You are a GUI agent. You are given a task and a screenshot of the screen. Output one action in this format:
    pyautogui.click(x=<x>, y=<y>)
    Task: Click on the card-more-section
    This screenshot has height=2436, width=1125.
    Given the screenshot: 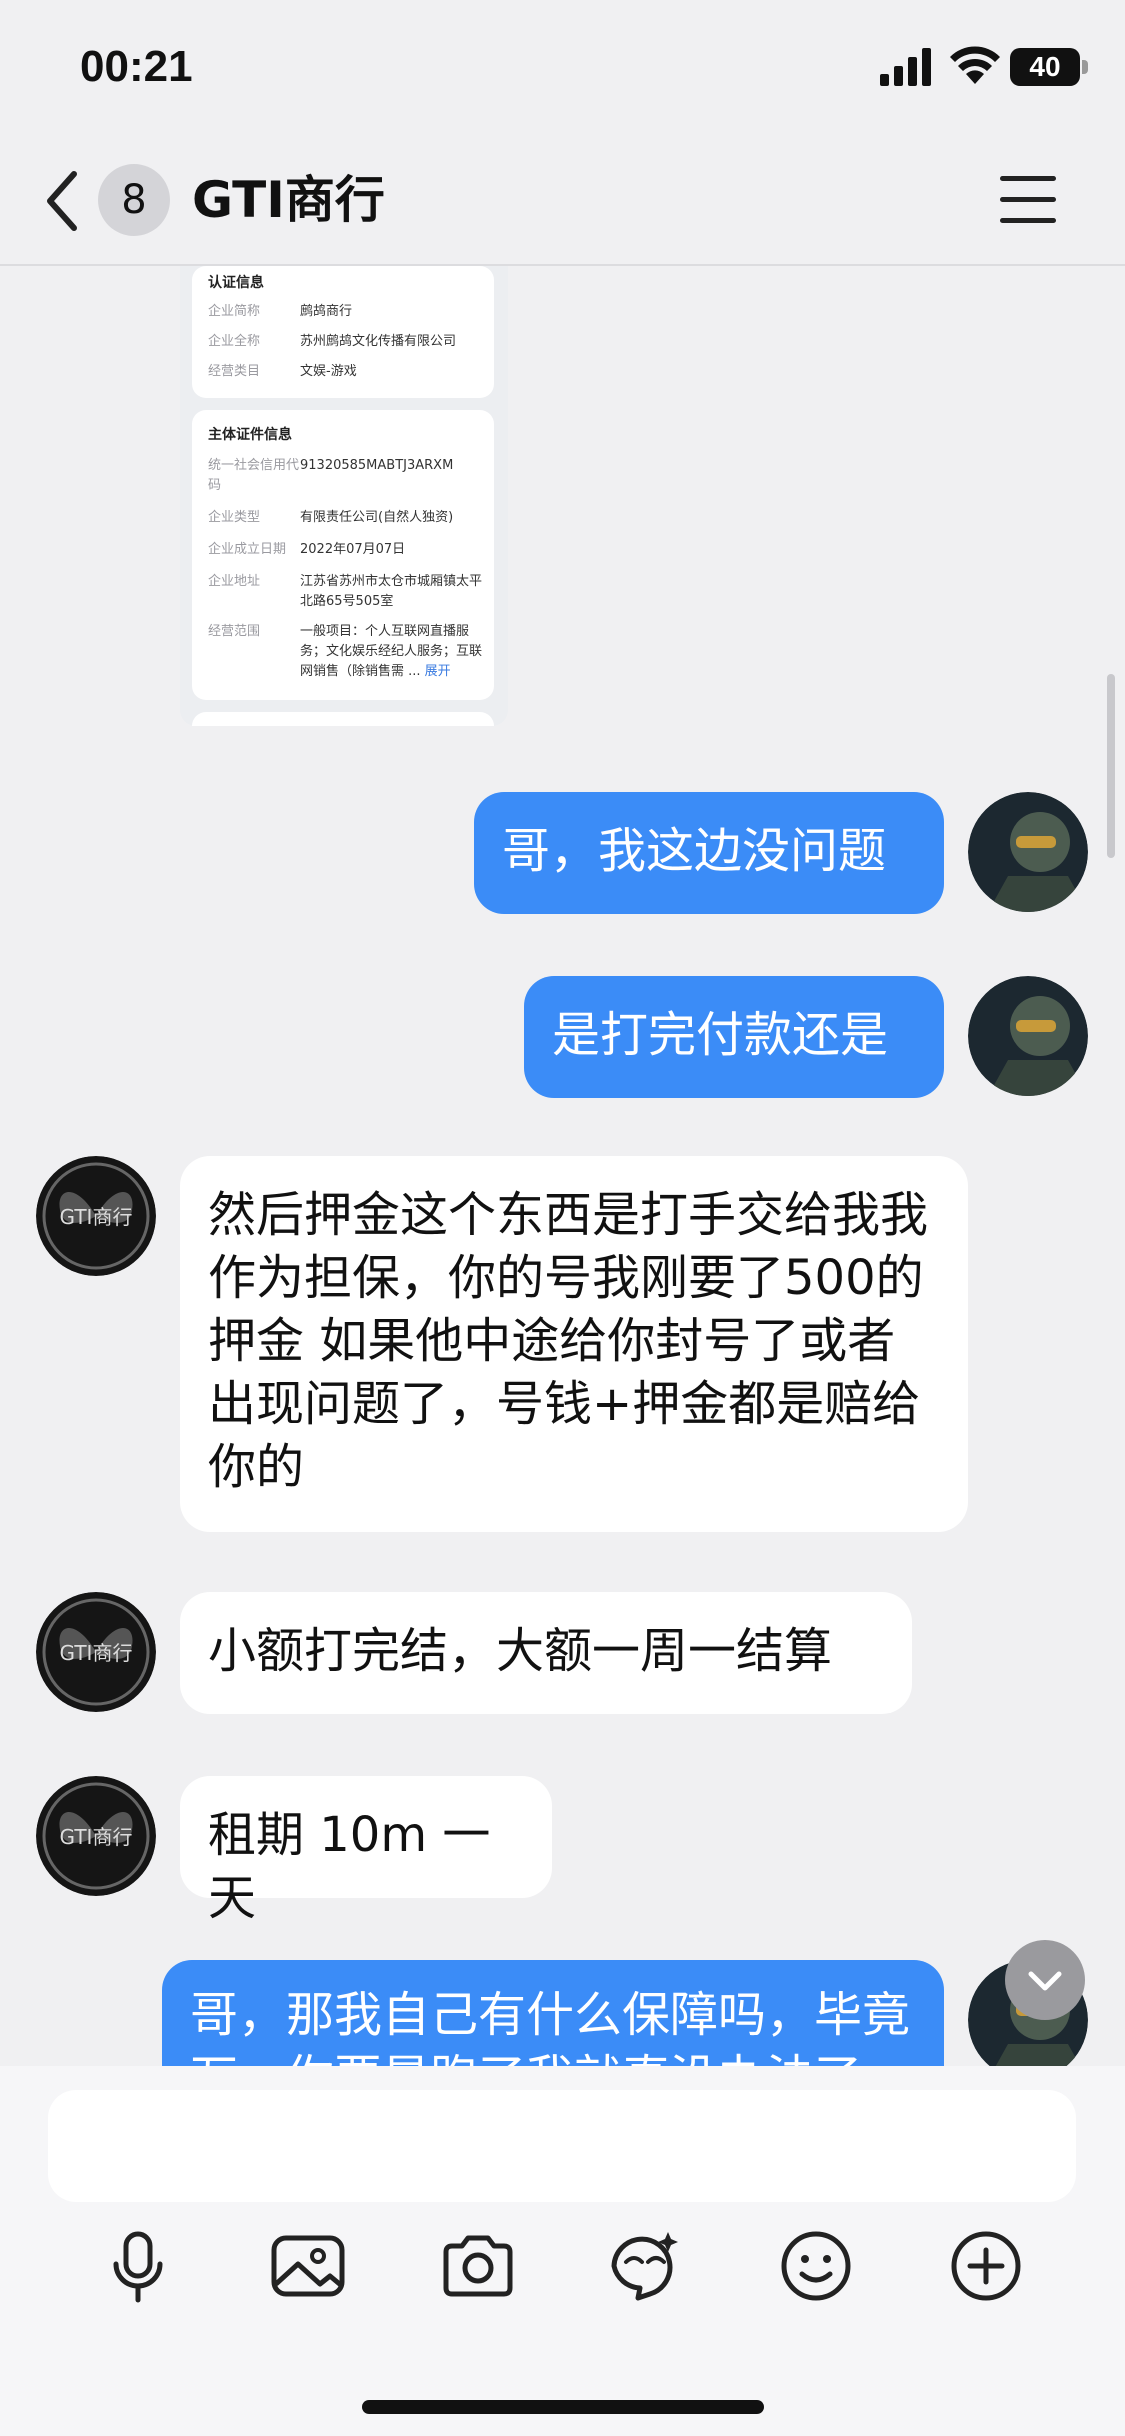 What is the action you would take?
    pyautogui.click(x=343, y=719)
    